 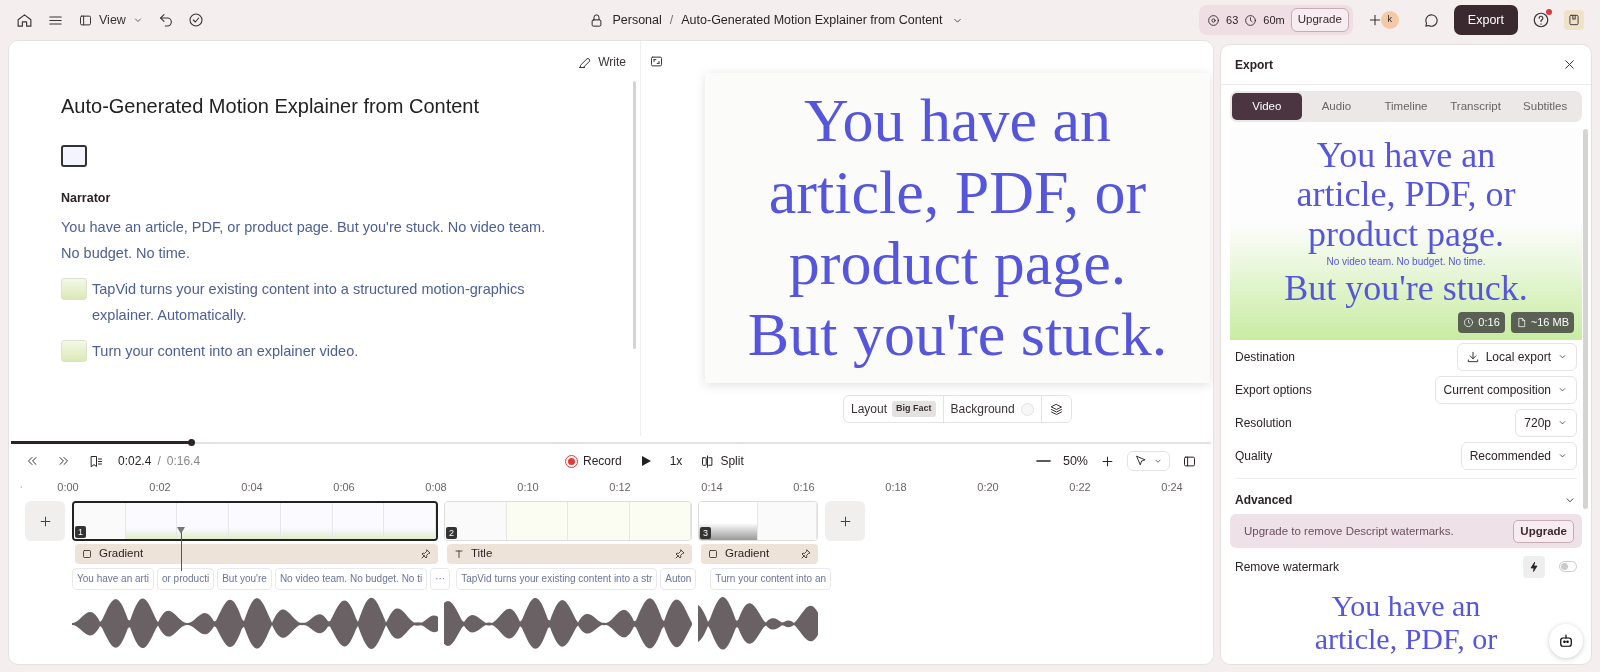 I want to click on home-icon, so click(x=24, y=20).